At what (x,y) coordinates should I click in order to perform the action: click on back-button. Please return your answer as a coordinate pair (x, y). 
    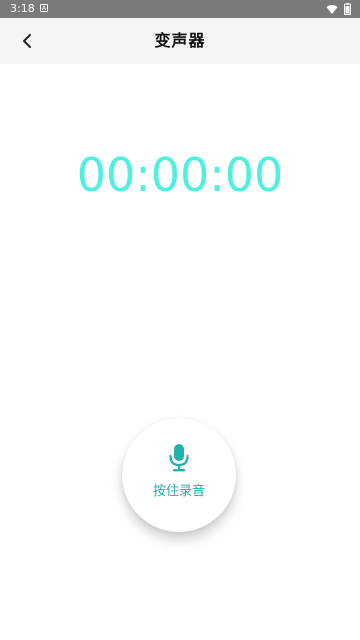
    Looking at the image, I should click on (27, 41).